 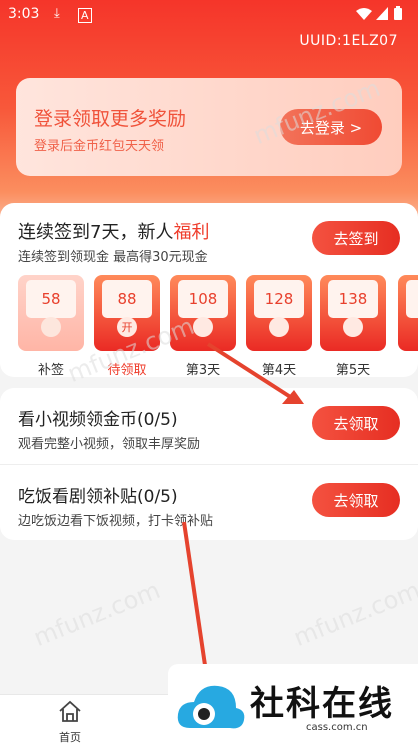 I want to click on brand-logo-icon, so click(x=211, y=707).